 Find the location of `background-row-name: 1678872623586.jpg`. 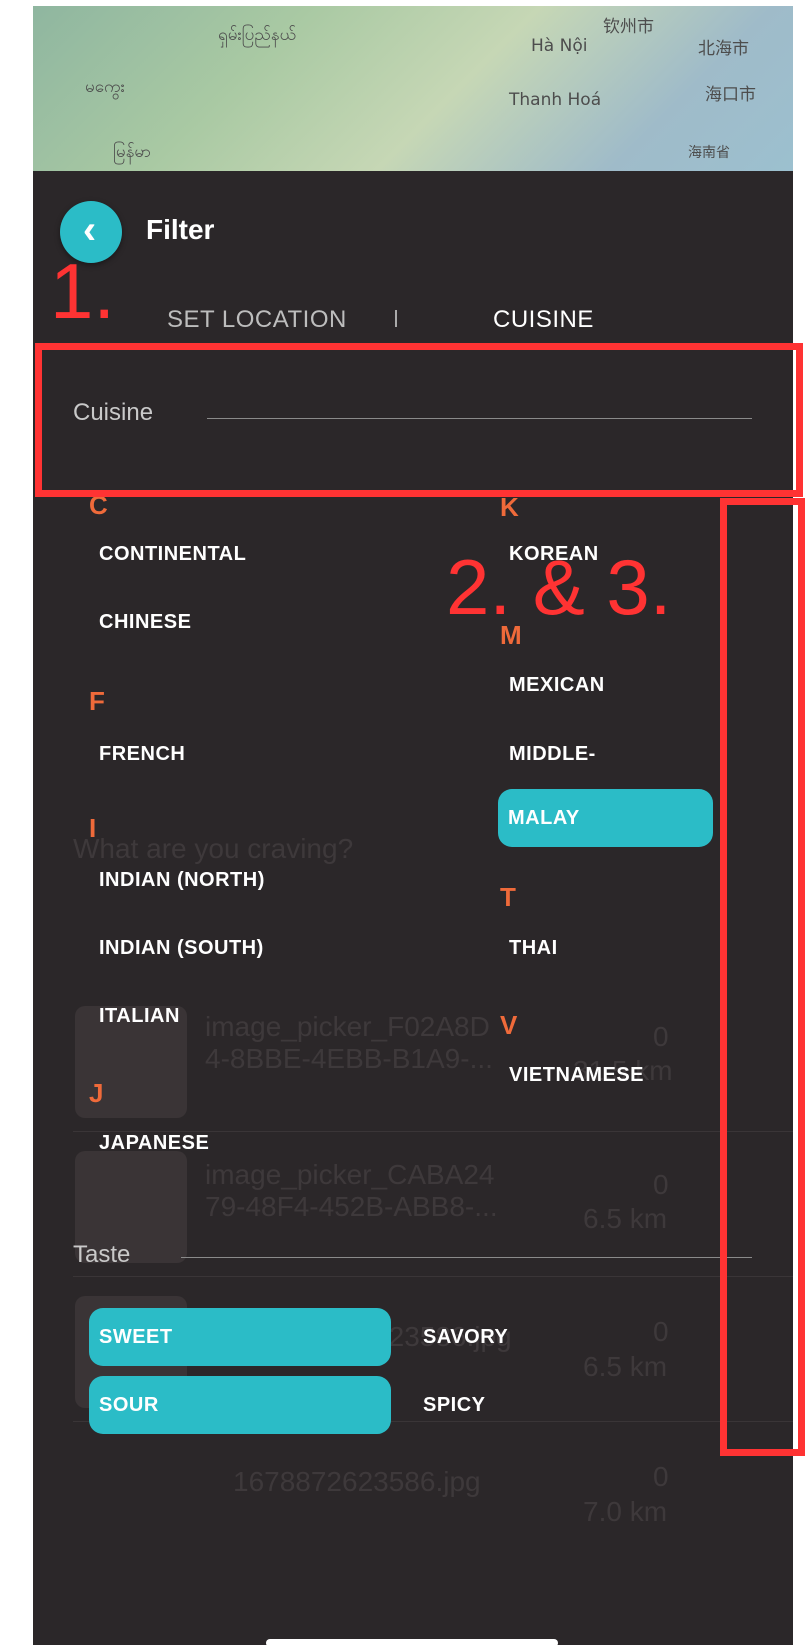

background-row-name: 1678872623586.jpg is located at coordinates (357, 1481).